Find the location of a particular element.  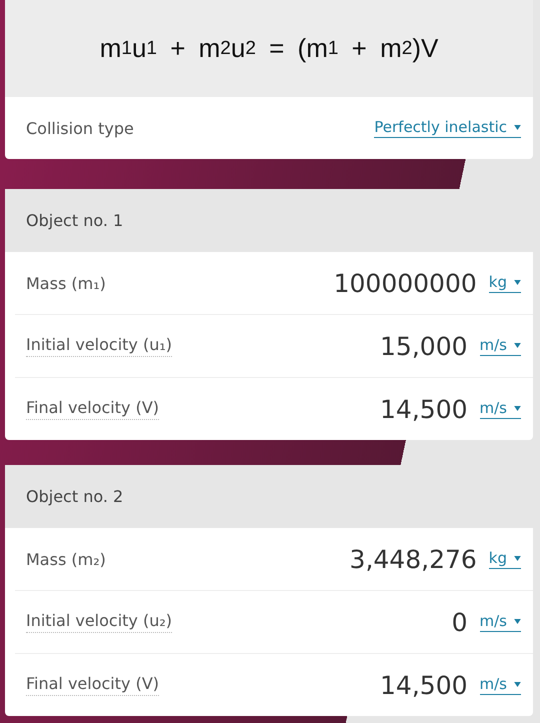

field-label: Mass (m₁) is located at coordinates (66, 283).